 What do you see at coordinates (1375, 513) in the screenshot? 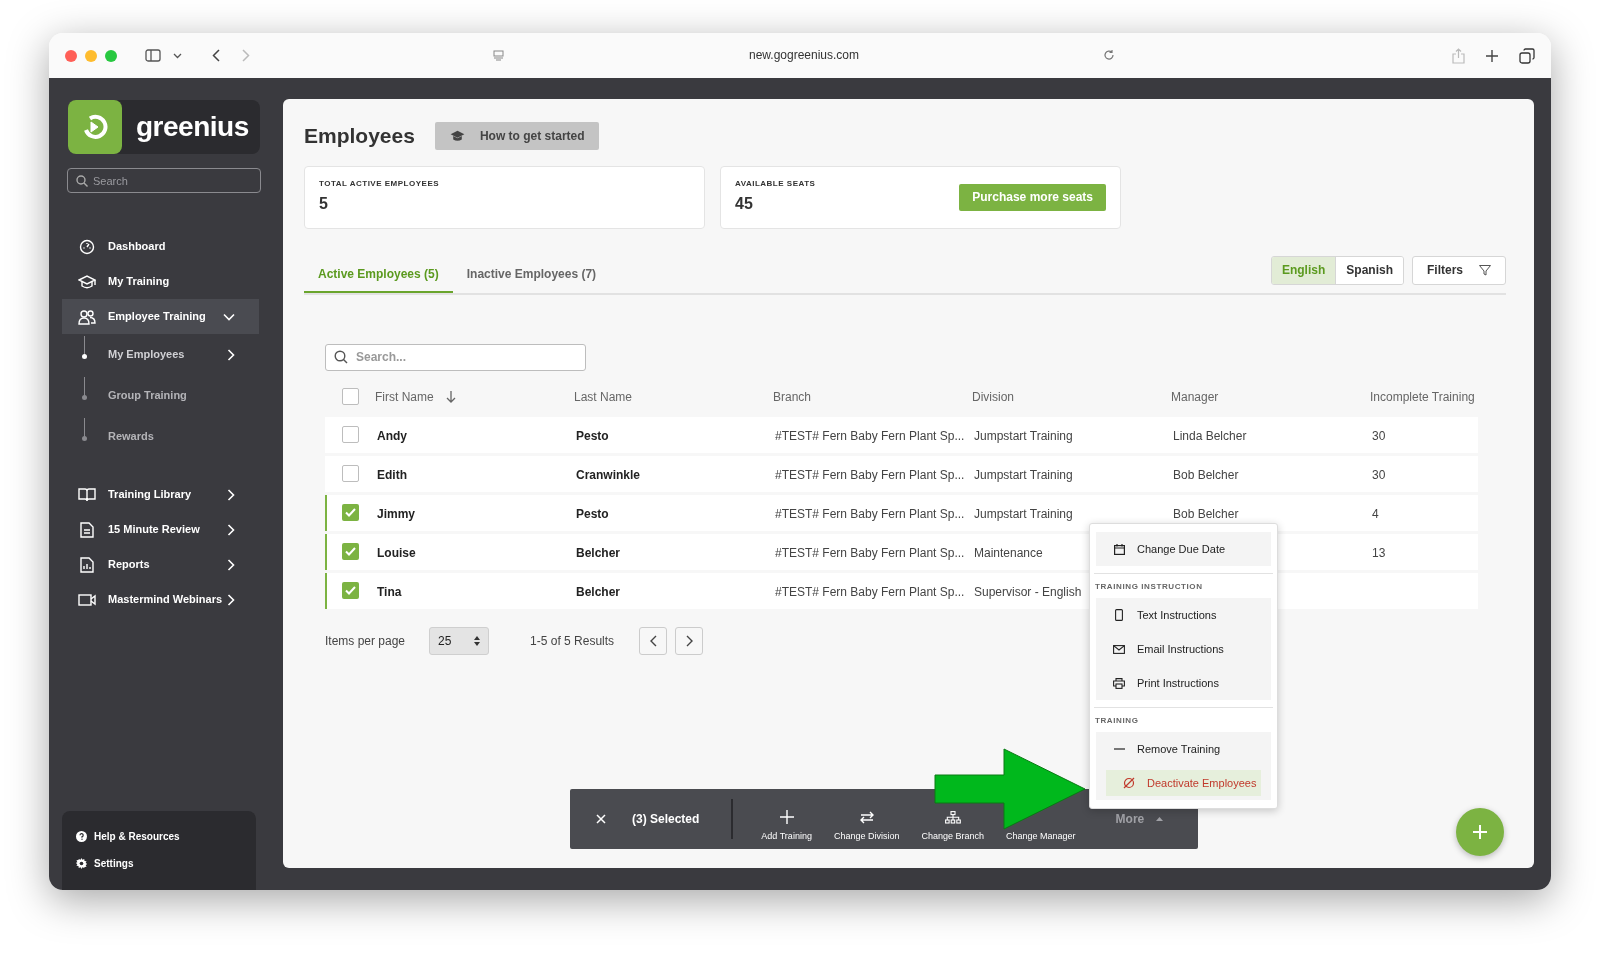
I see `table-cell: 4` at bounding box center [1375, 513].